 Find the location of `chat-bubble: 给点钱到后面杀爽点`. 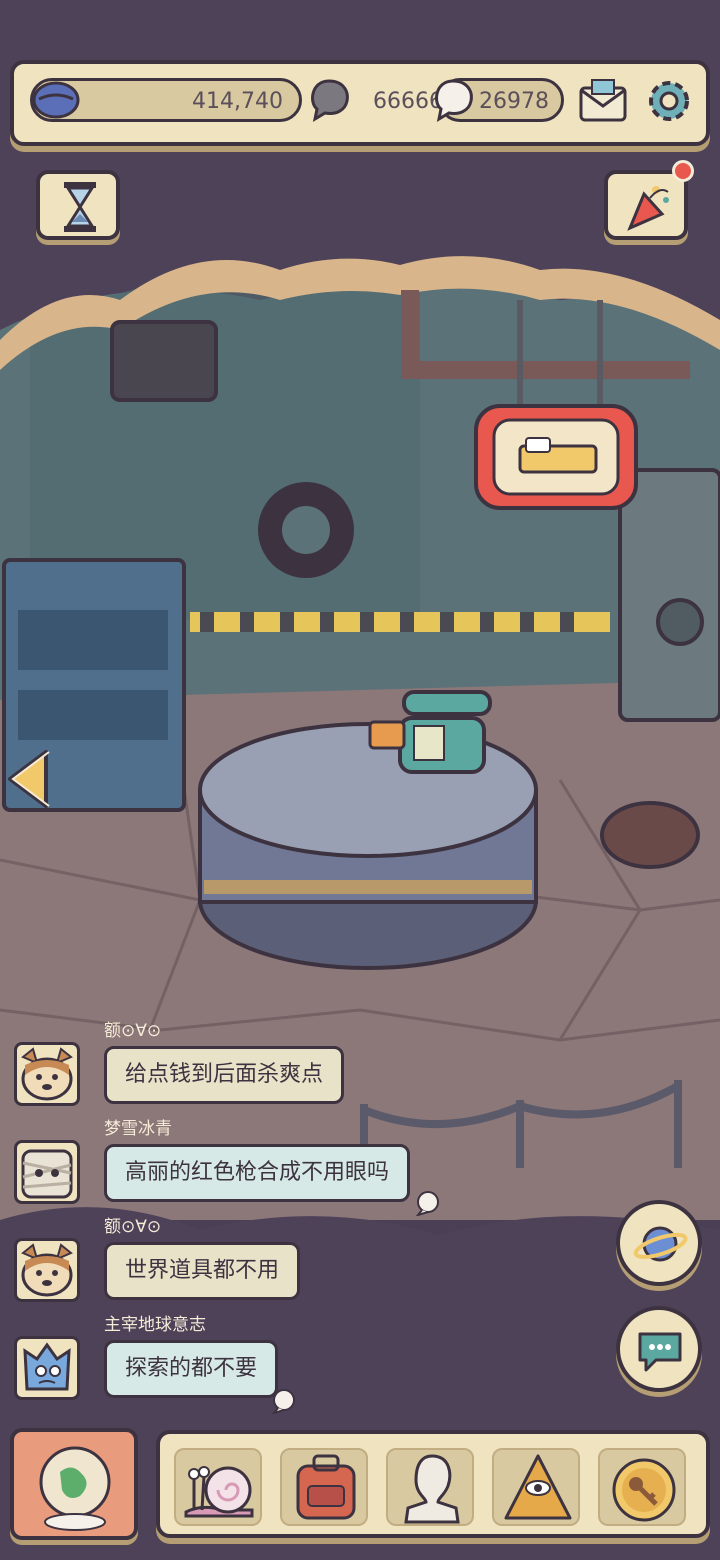

chat-bubble: 给点钱到后面杀爽点 is located at coordinates (224, 1075).